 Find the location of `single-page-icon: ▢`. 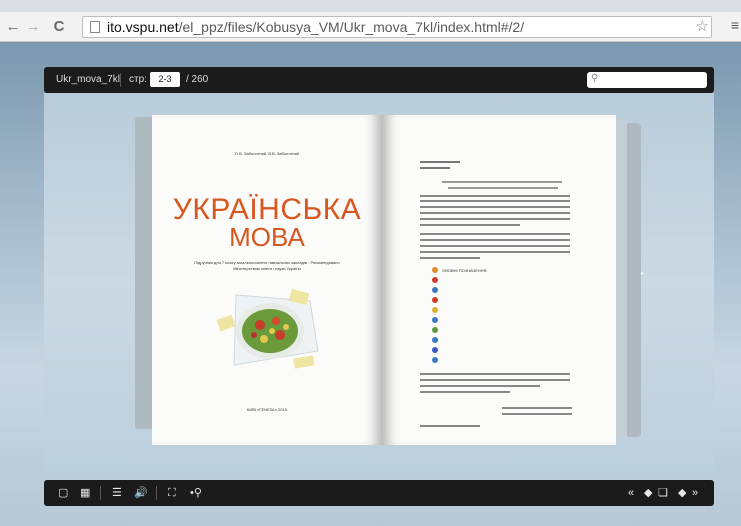

single-page-icon: ▢ is located at coordinates (63, 493).